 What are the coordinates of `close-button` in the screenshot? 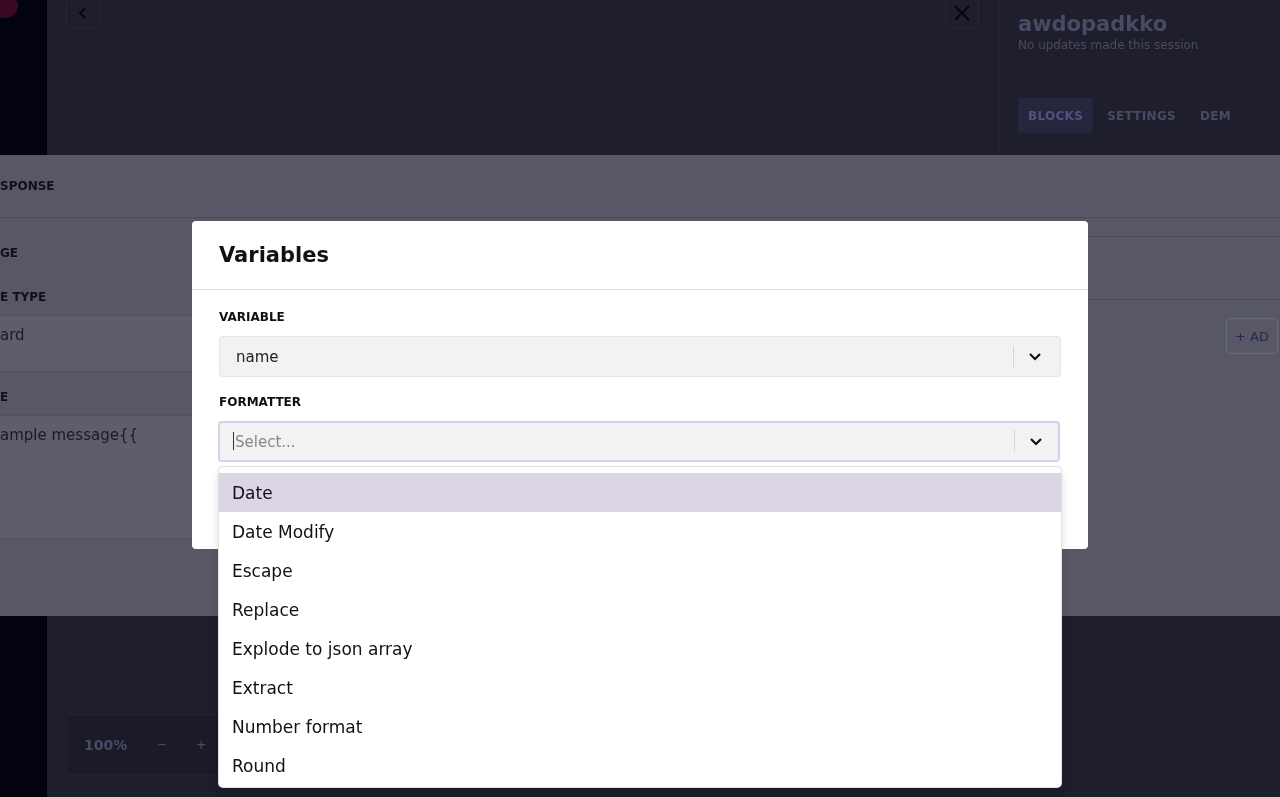 It's located at (962, 14).